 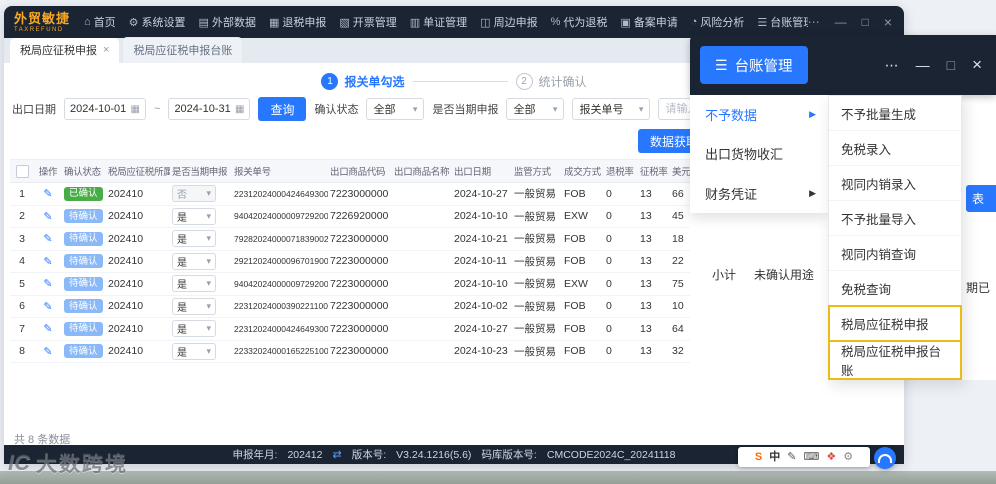 I want to click on taskbar-strip, so click(x=498, y=477).